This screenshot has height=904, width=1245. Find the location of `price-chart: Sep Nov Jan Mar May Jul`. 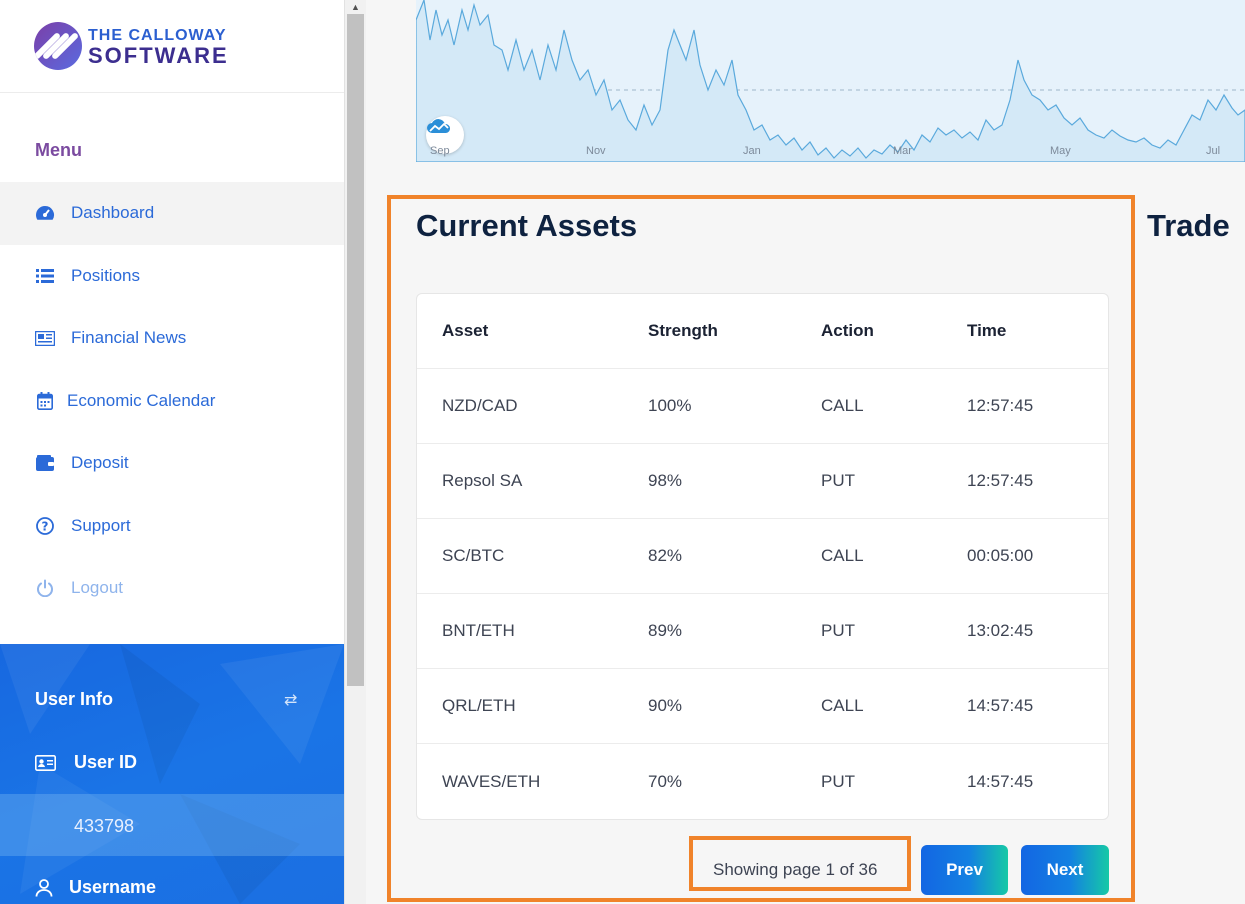

price-chart: Sep Nov Jan Mar May Jul is located at coordinates (830, 81).